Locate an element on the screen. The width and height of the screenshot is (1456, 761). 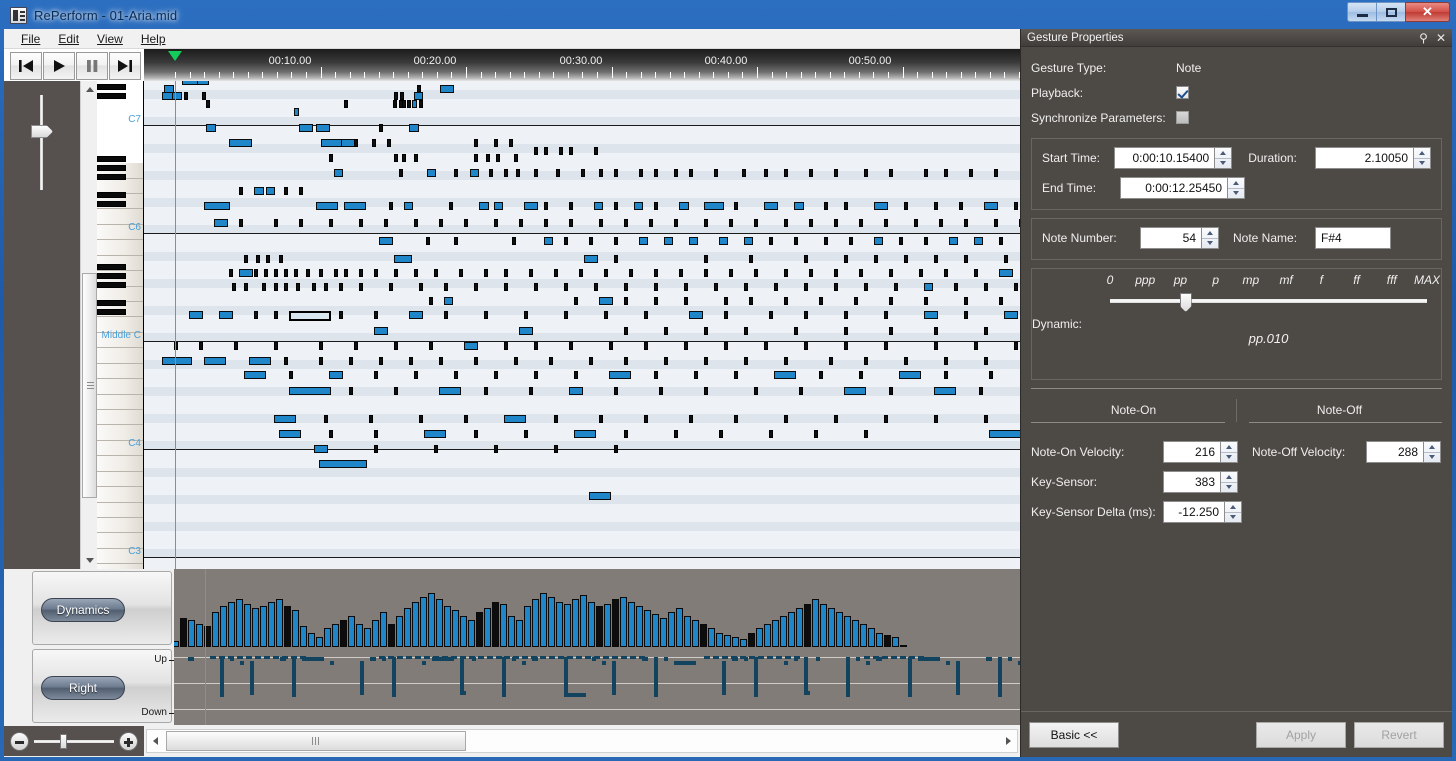
horizontal-scrollbar-thumb is located at coordinates (316, 741).